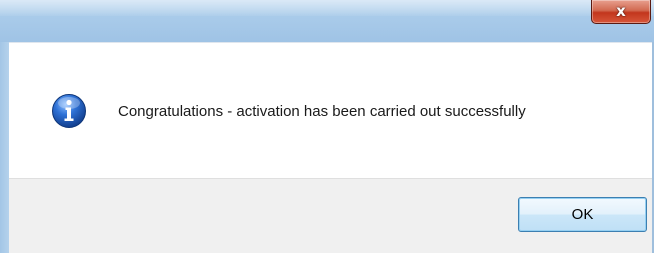 The image size is (654, 253). What do you see at coordinates (582, 214) in the screenshot?
I see `ok-button: OK` at bounding box center [582, 214].